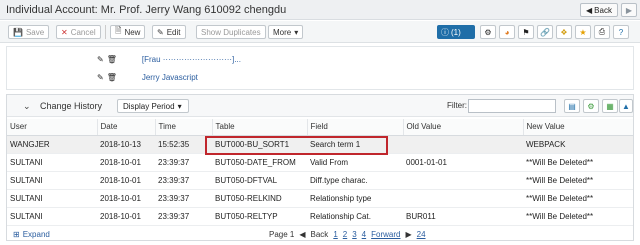 Image resolution: width=640 pixels, height=245 pixels. I want to click on forward-button: ▶, so click(629, 10).